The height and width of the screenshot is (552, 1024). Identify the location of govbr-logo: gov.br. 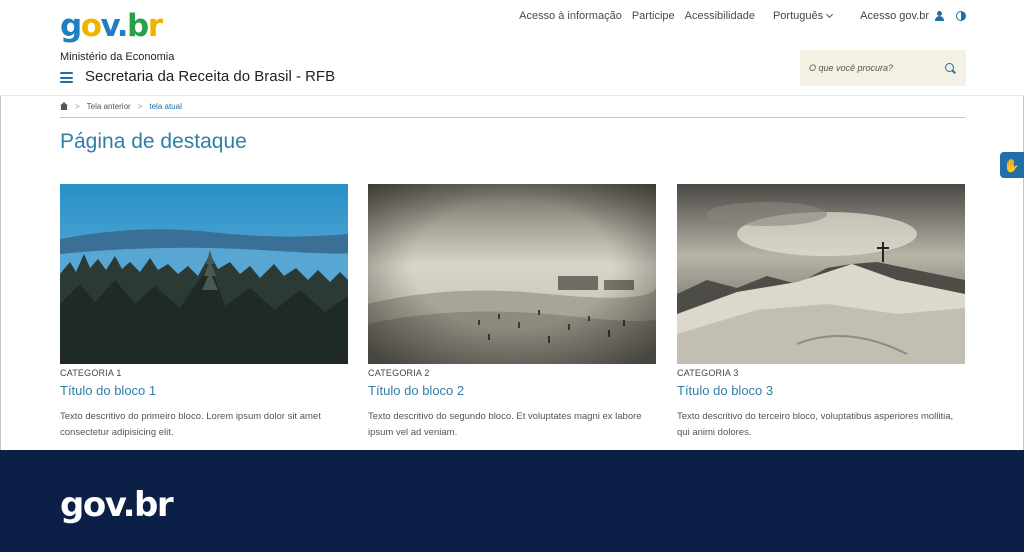
(111, 26).